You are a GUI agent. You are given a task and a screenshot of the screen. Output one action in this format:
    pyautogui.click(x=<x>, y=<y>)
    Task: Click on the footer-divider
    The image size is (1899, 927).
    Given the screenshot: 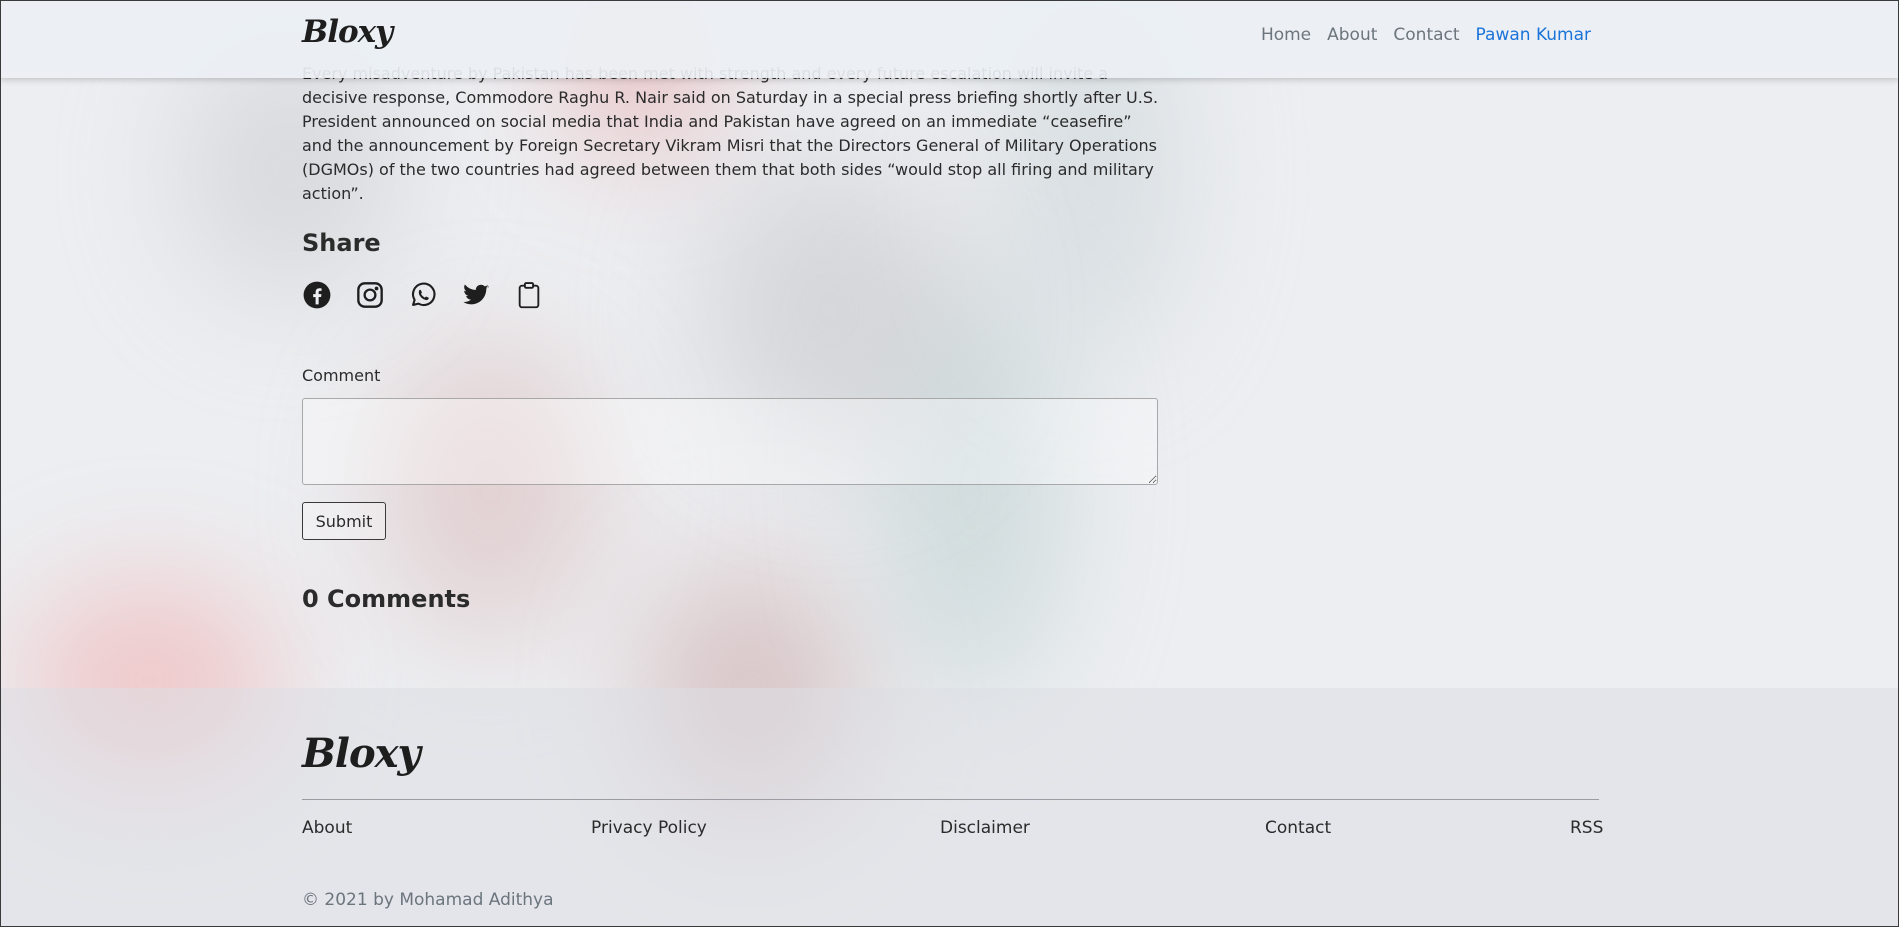 What is the action you would take?
    pyautogui.click(x=950, y=799)
    